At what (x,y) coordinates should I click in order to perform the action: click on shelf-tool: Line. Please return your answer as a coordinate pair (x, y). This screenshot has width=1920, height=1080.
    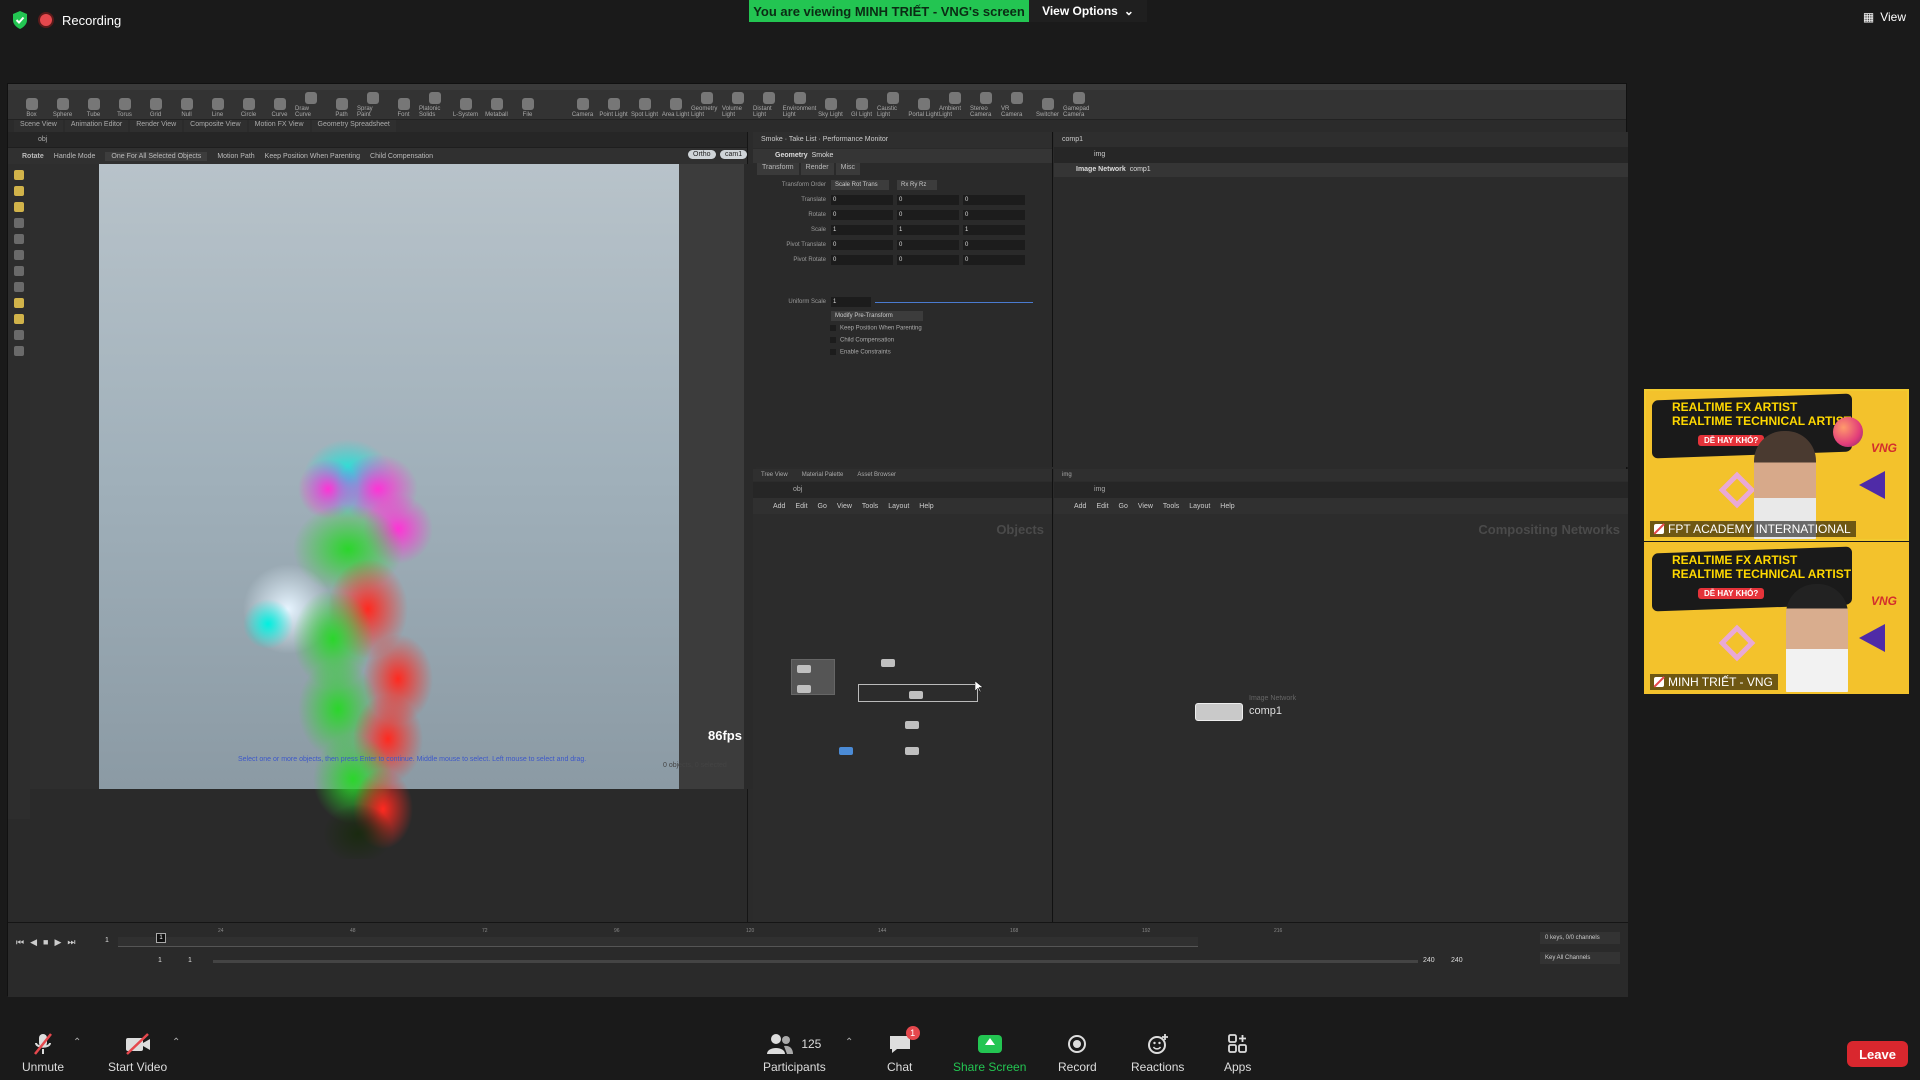
    Looking at the image, I should click on (217, 104).